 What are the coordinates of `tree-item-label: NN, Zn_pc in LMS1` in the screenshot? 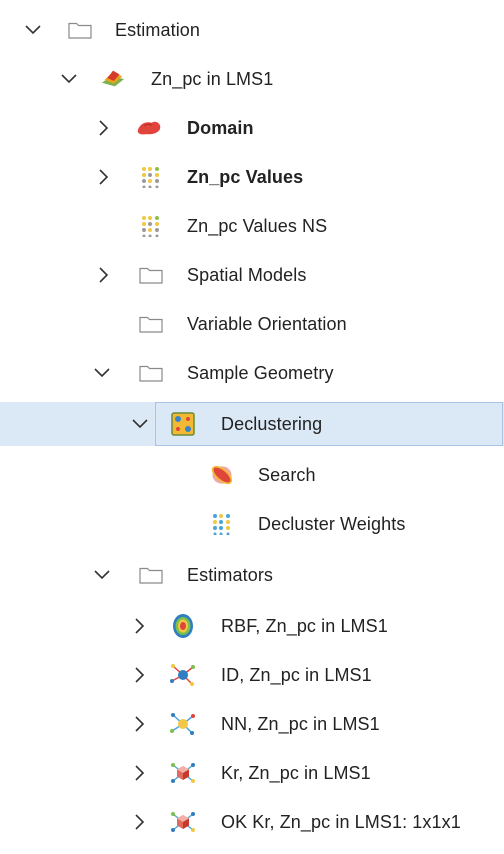 It's located at (300, 723).